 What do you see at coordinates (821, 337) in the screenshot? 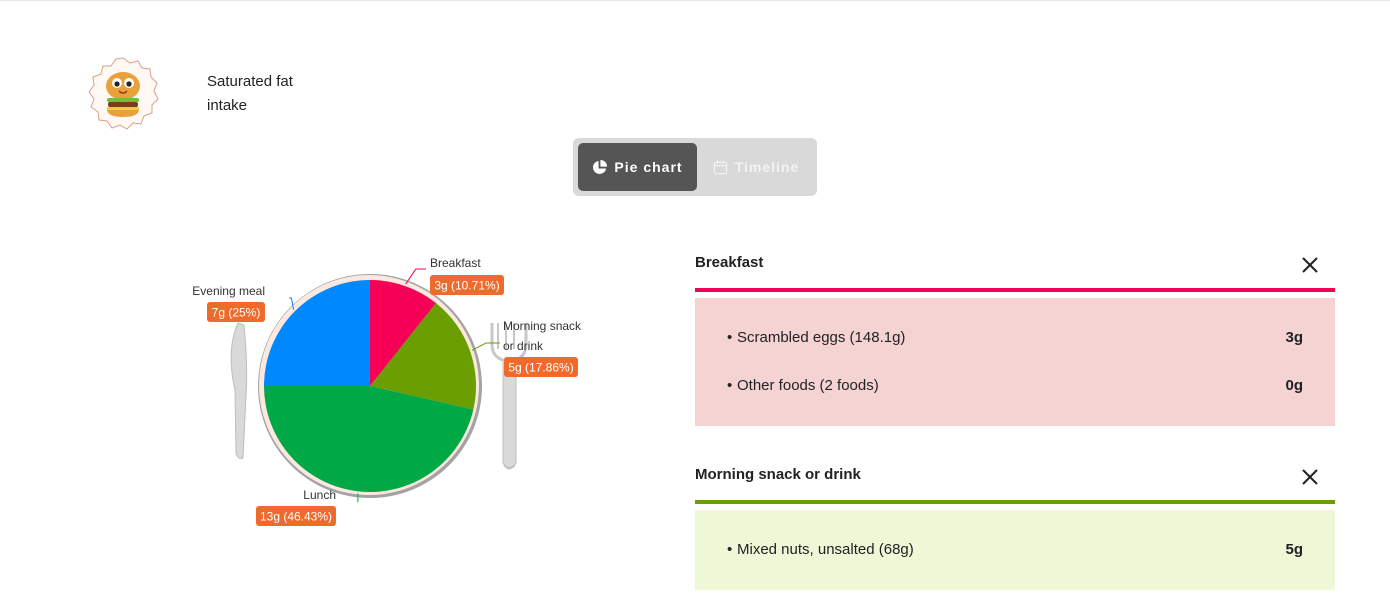
I see `food-name: Scrambled eggs (148.1g)` at bounding box center [821, 337].